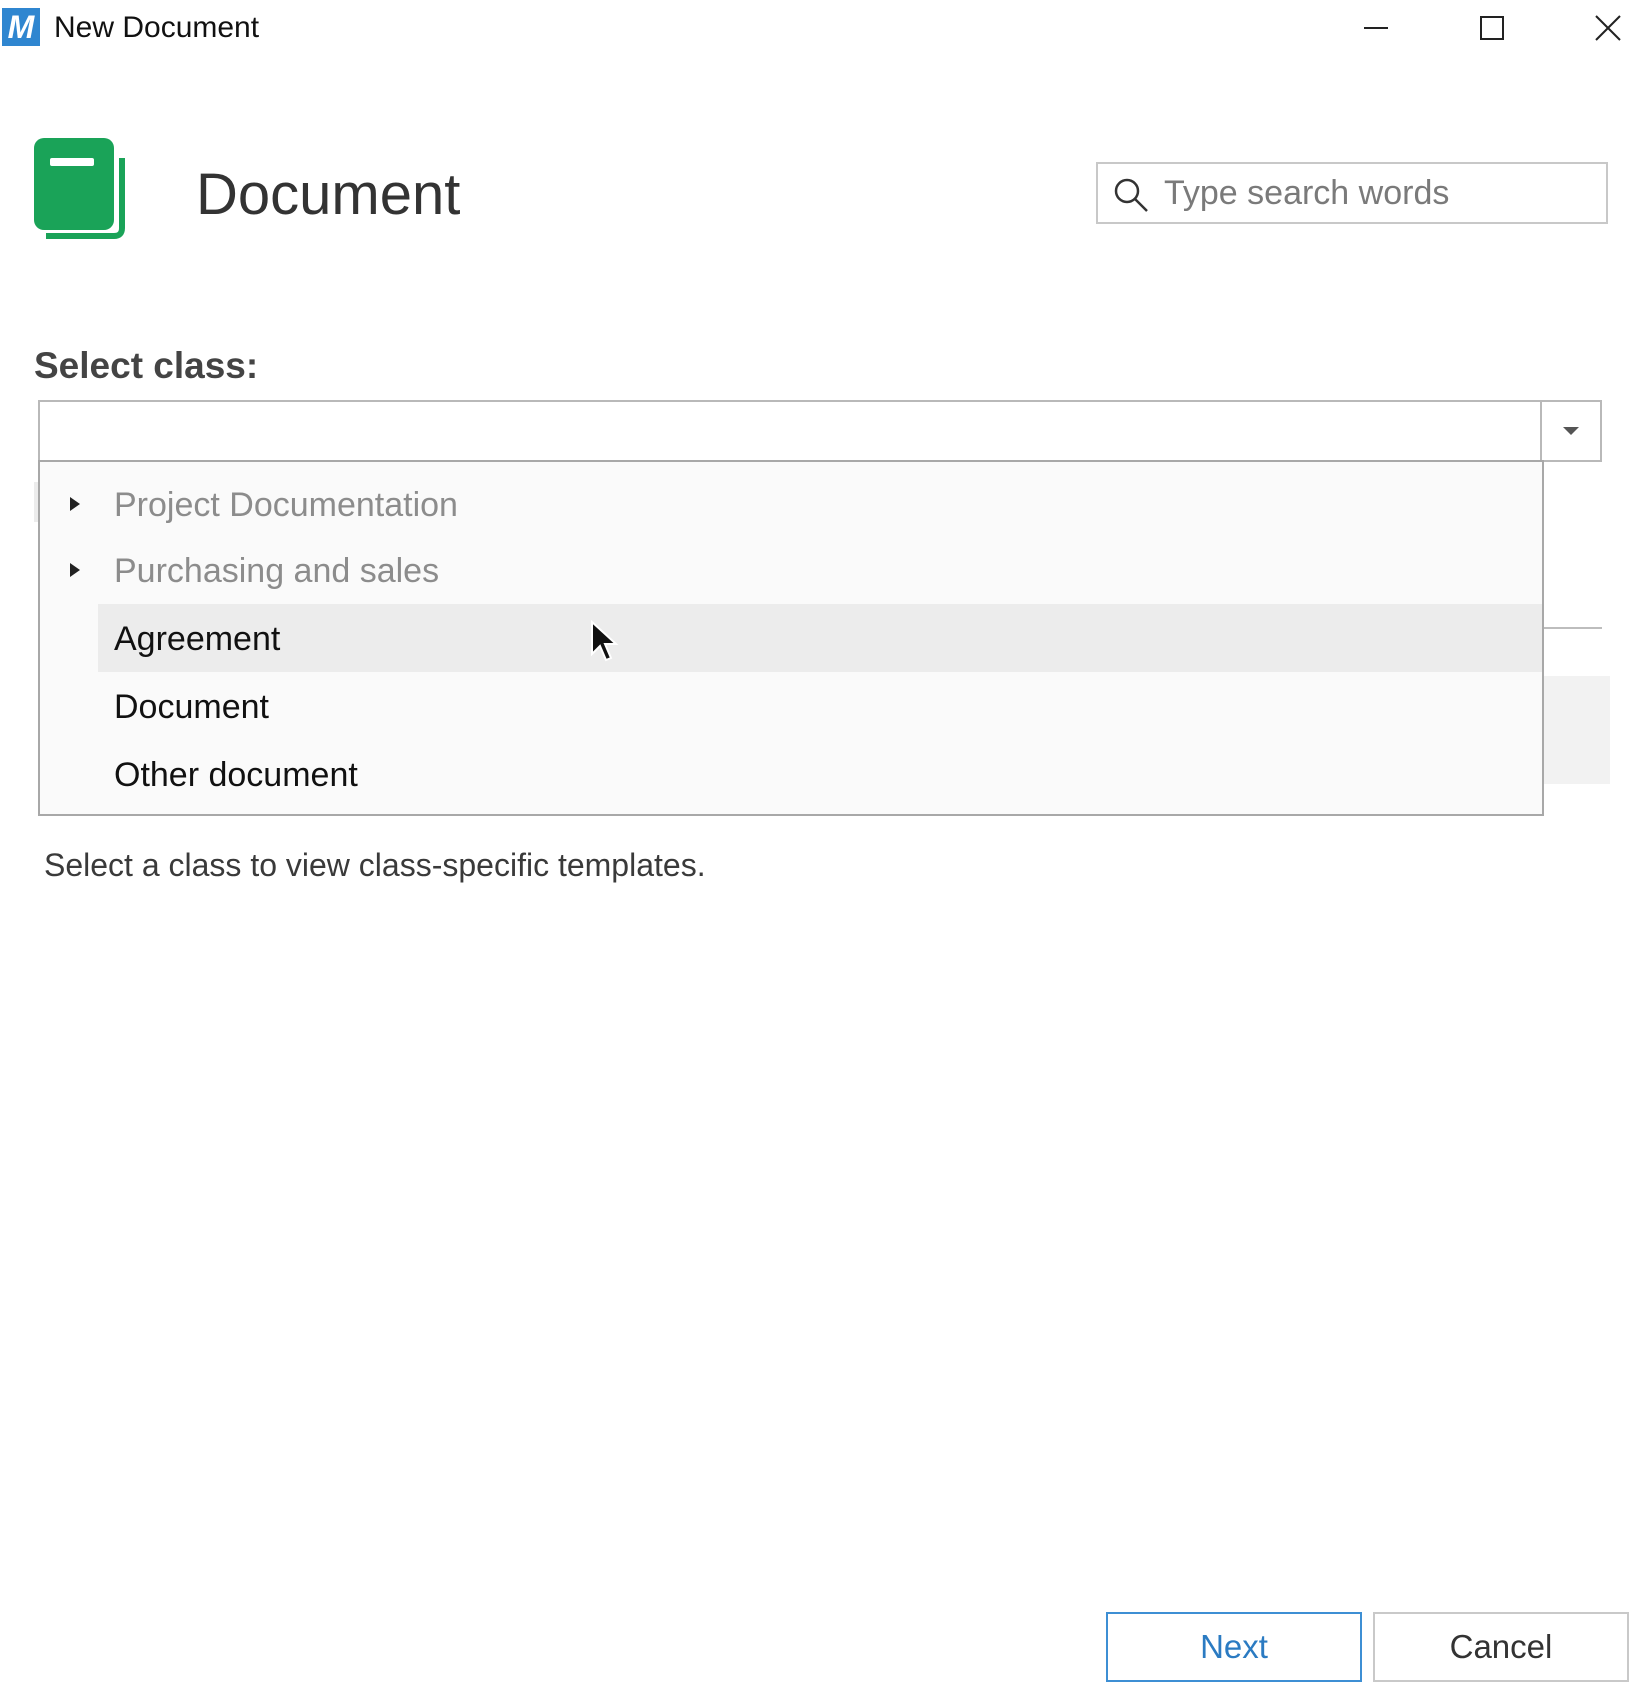 Image resolution: width=1648 pixels, height=1690 pixels. I want to click on chevron-down-icon, so click(1571, 431).